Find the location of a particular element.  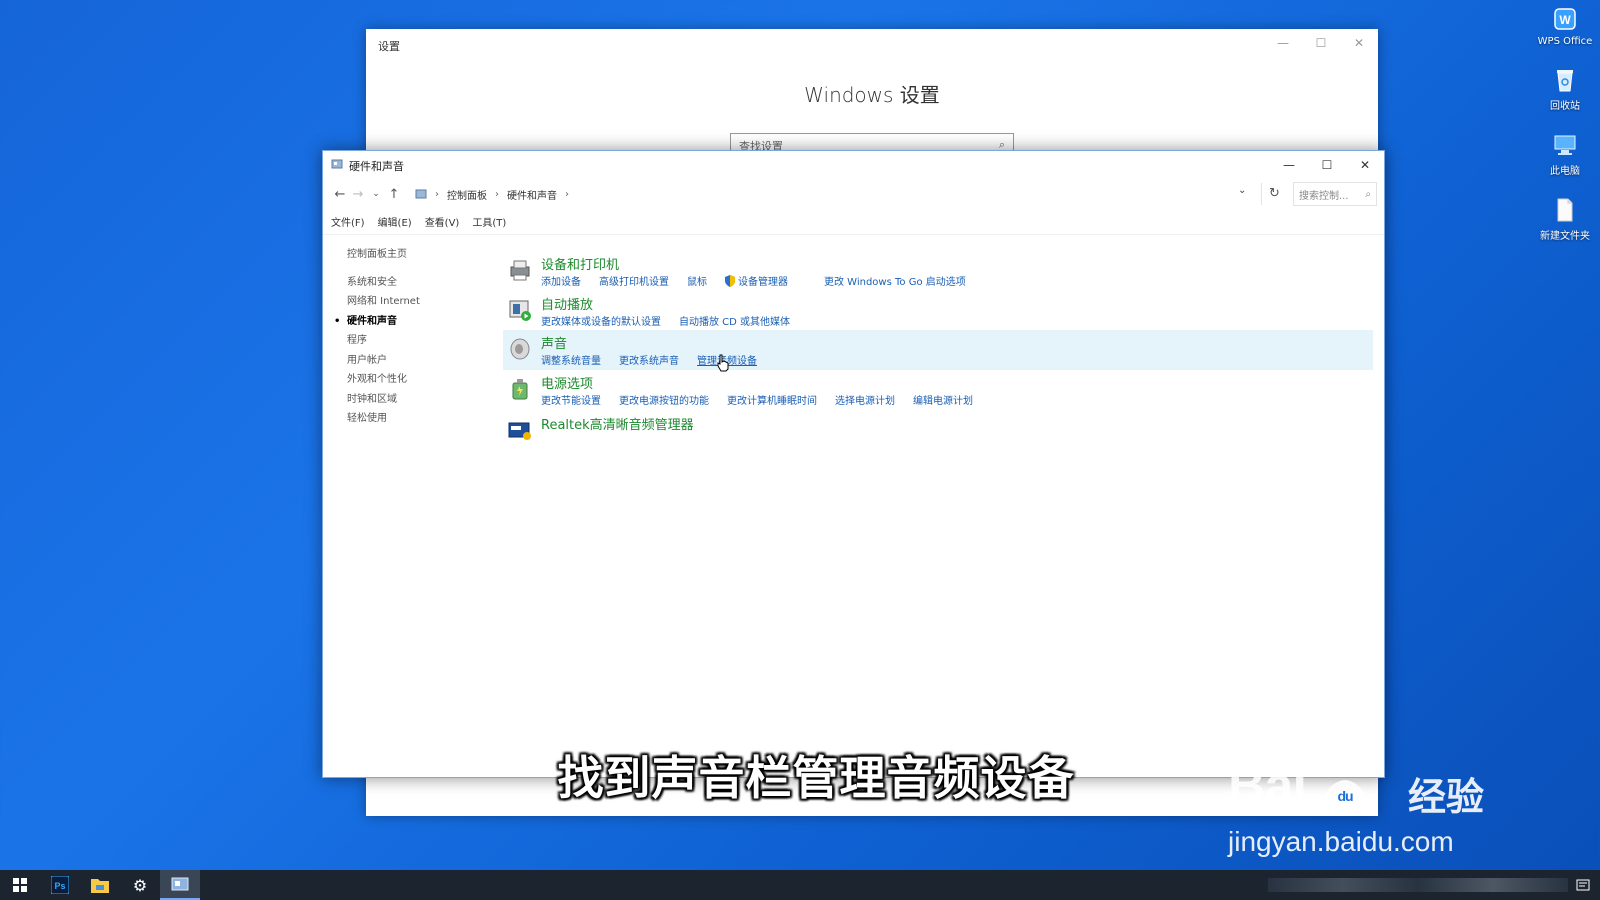

speaker-icon is located at coordinates (520, 349).